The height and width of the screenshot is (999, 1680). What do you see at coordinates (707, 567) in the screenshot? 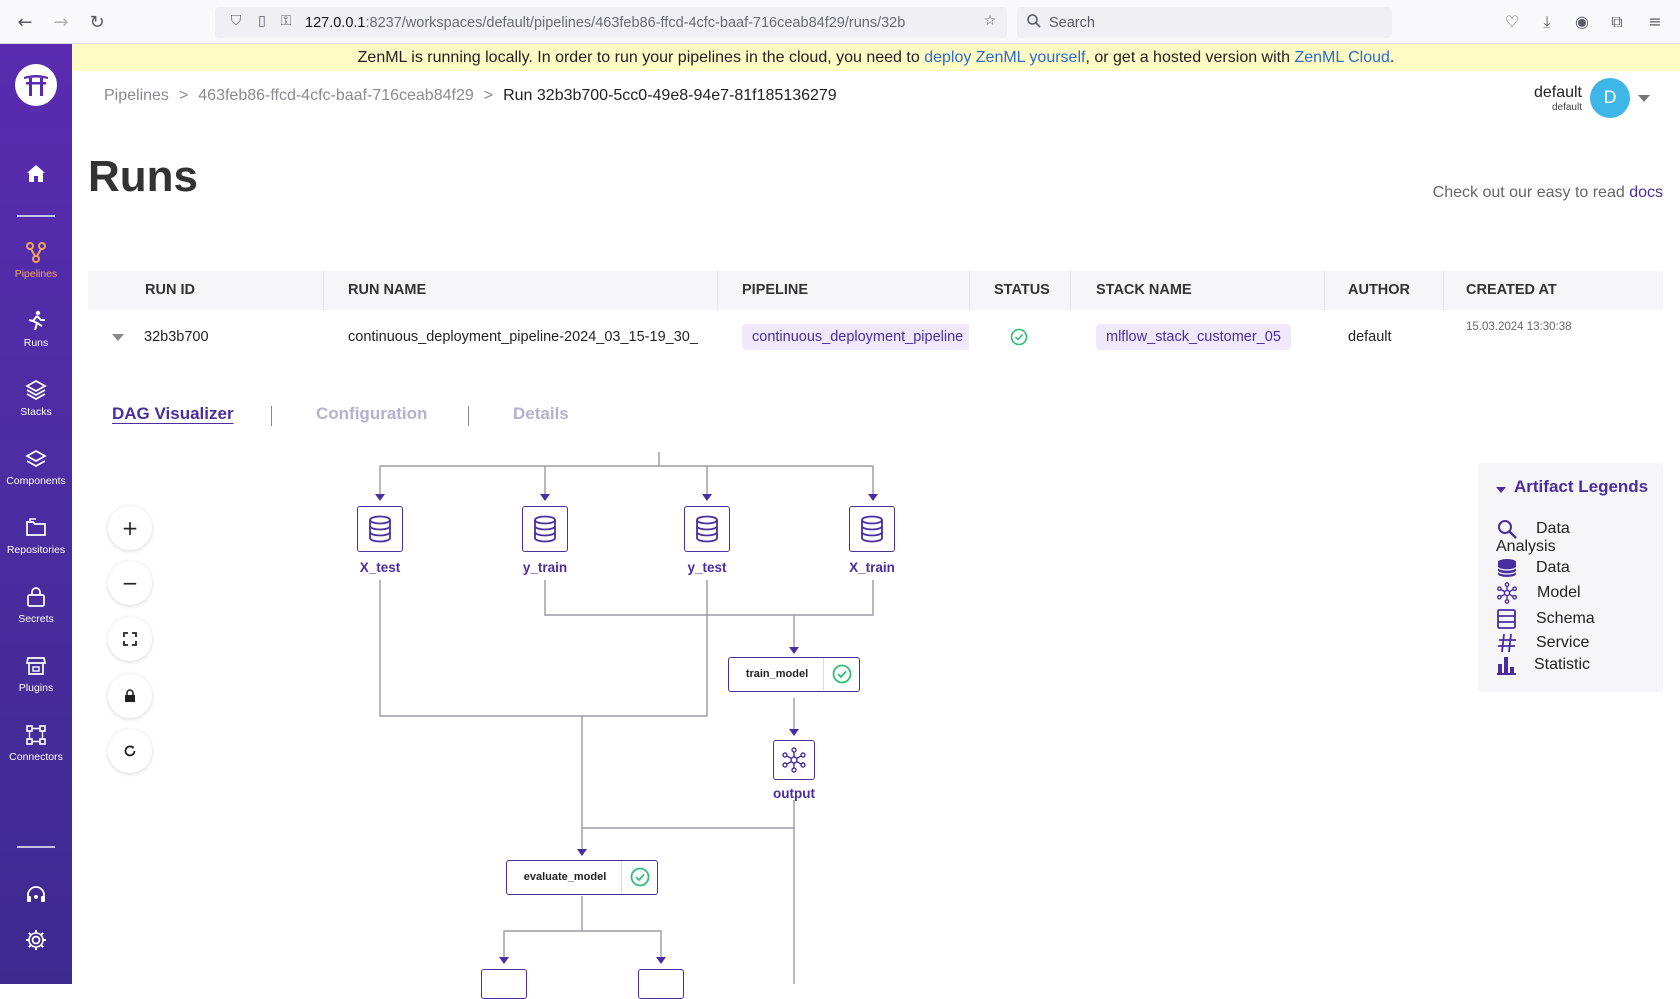
I see `artifact-label: y_test` at bounding box center [707, 567].